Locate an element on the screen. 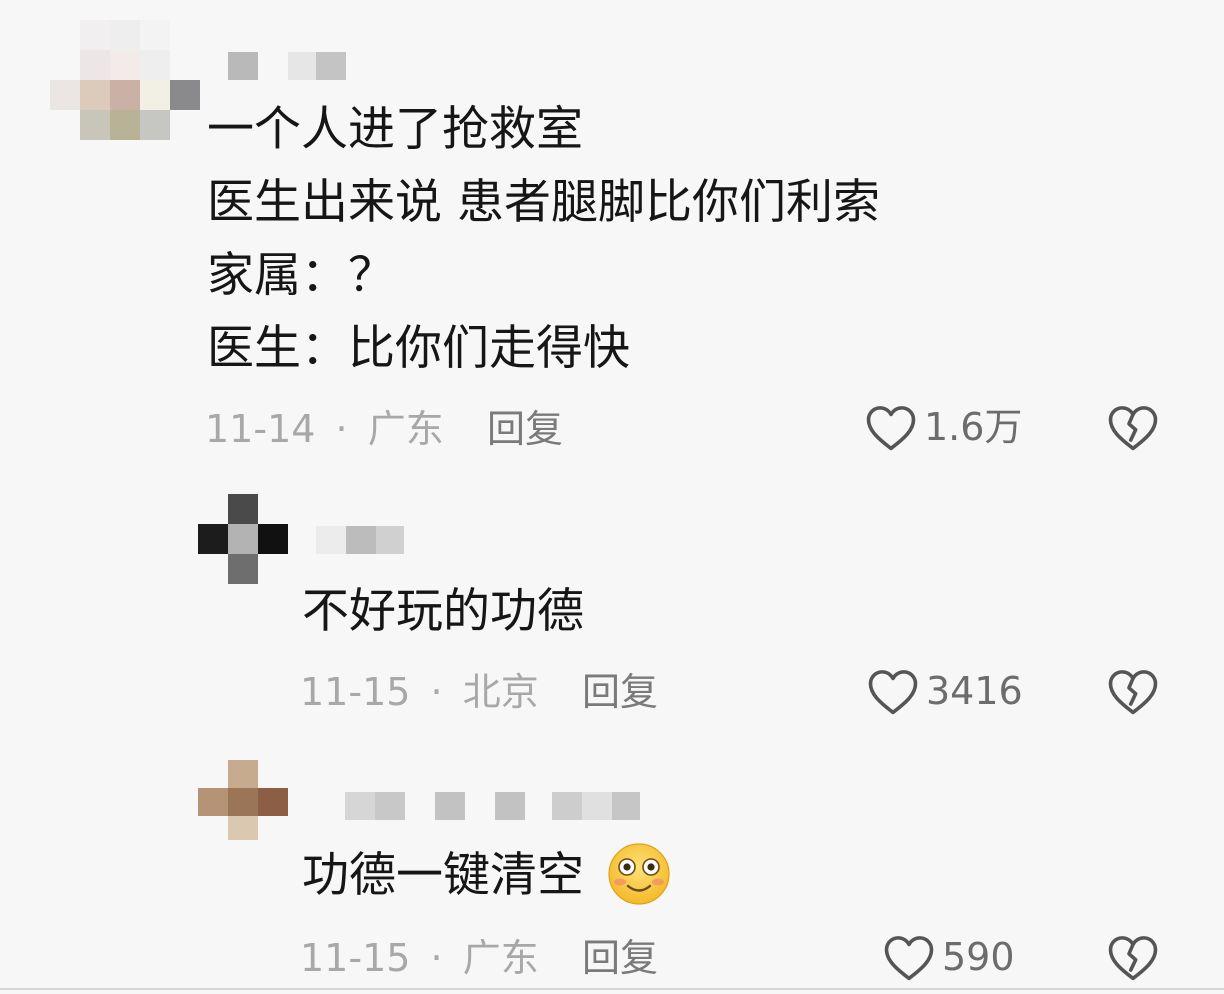  comment-text-line: 家属：？ is located at coordinates (301, 275).